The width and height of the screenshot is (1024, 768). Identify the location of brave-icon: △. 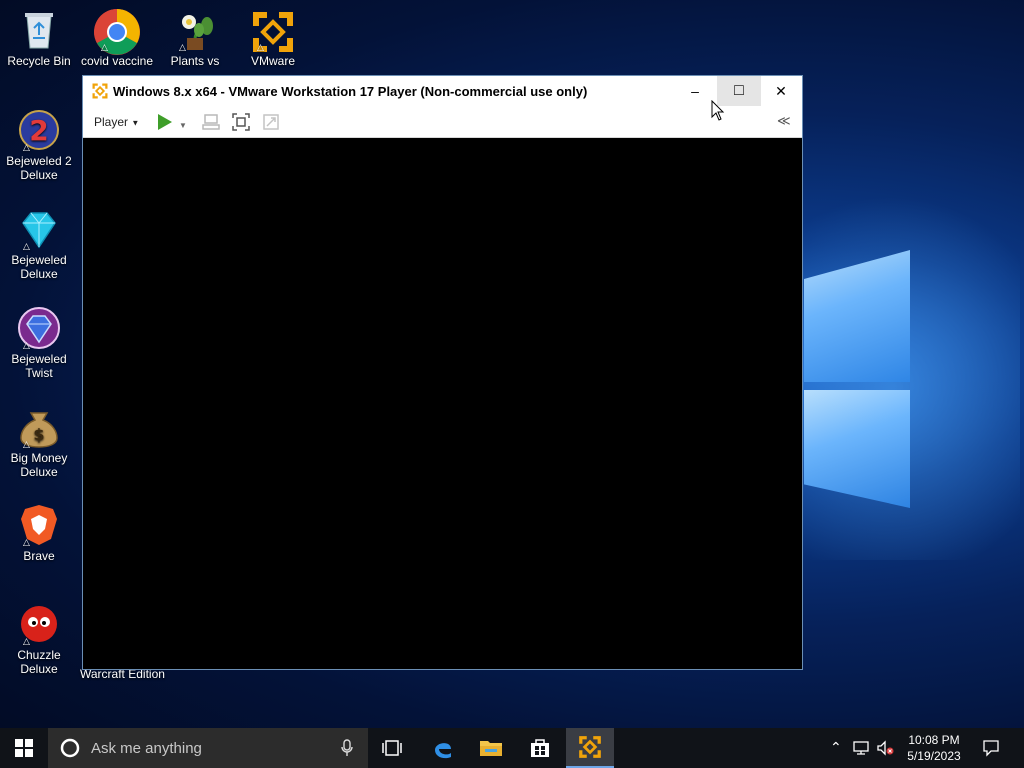
(39, 525).